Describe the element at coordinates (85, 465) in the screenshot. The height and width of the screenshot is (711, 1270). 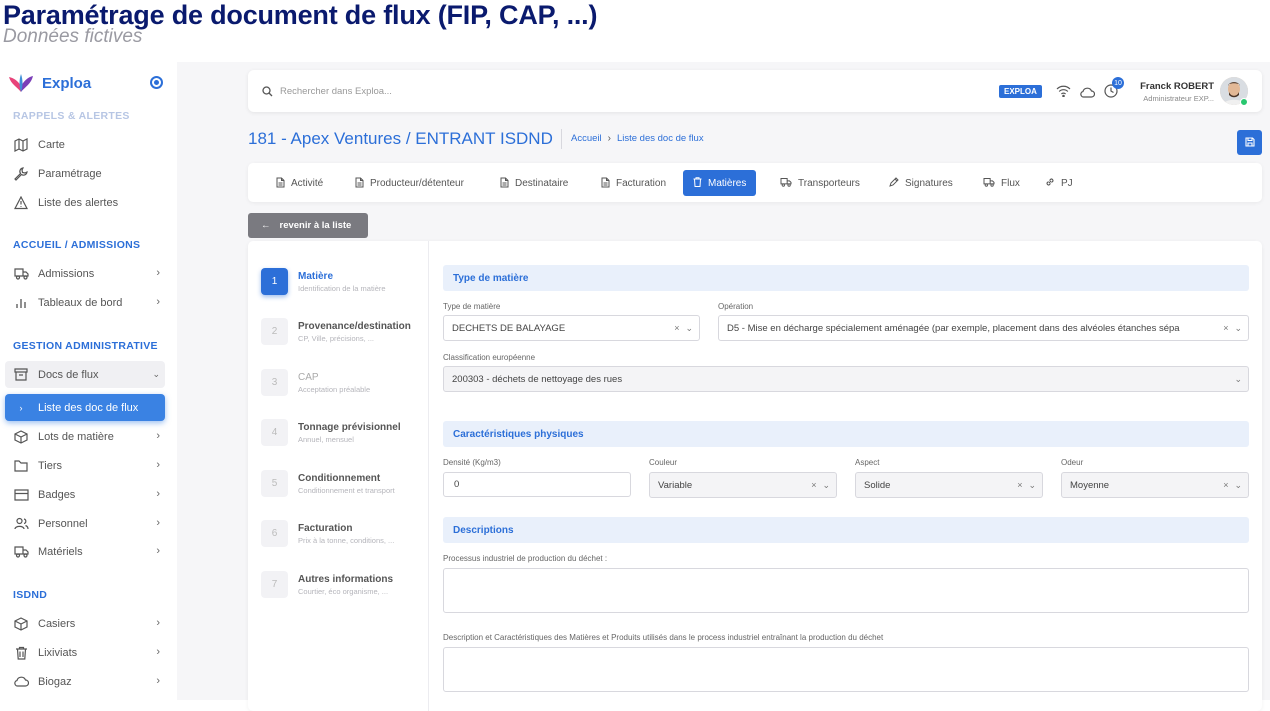
I see `sidebar-item-tiers: Tiers ›` at that location.